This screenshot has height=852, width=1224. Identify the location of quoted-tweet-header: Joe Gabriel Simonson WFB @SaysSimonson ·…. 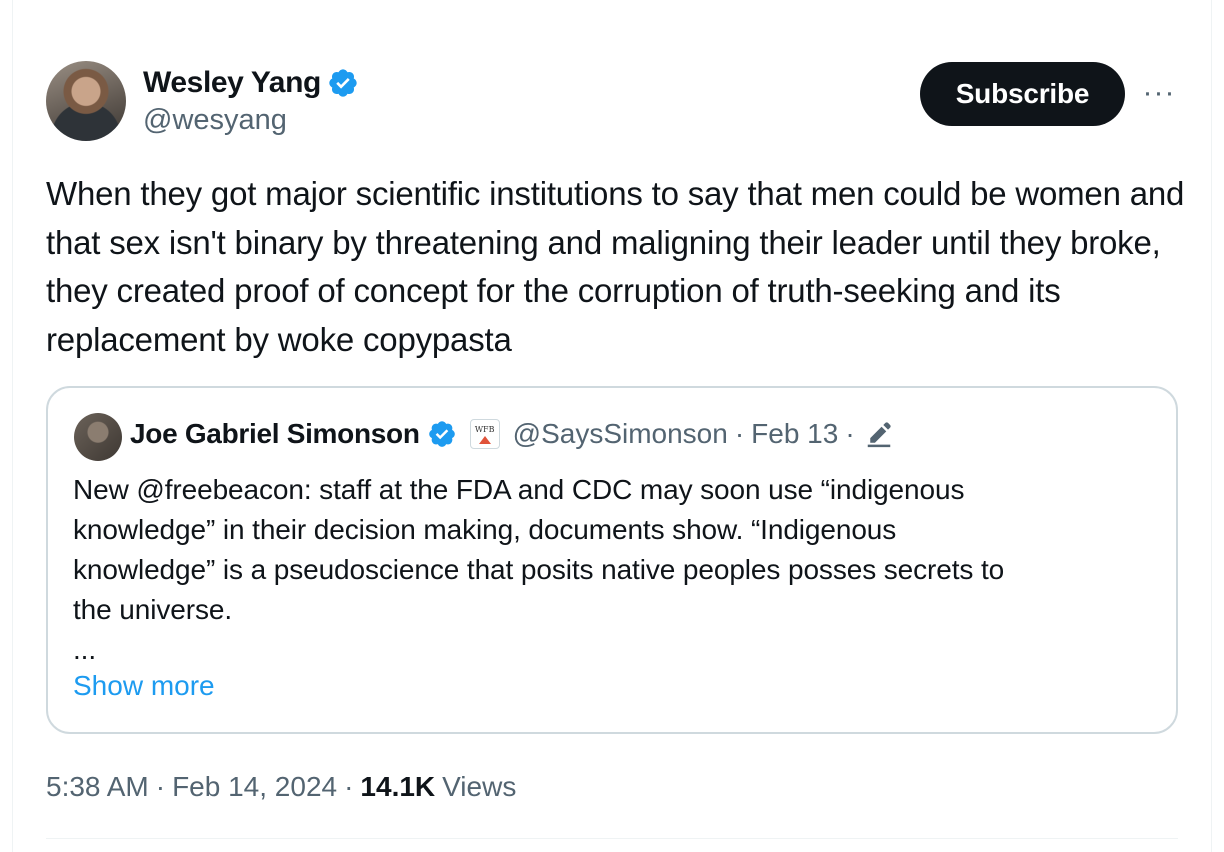
(512, 434).